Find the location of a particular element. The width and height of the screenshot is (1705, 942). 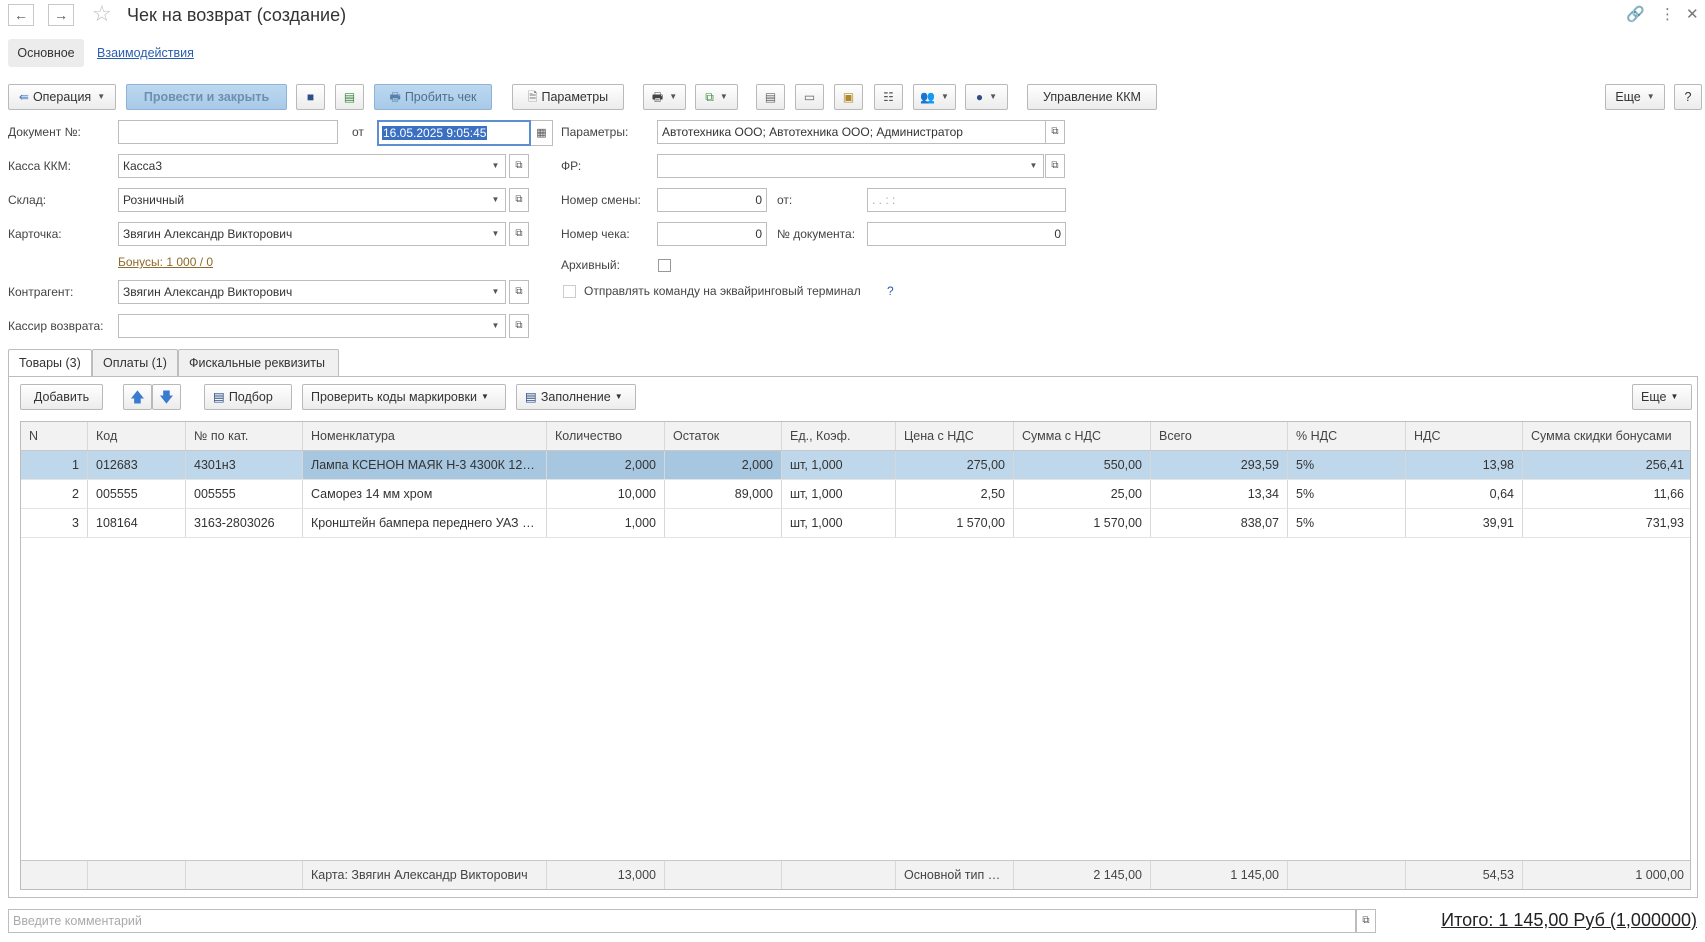

back-button: ← is located at coordinates (21, 15).